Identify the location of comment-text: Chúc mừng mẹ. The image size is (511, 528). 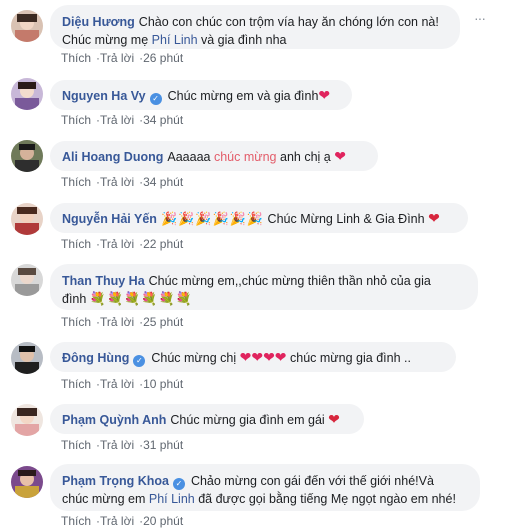
(107, 40).